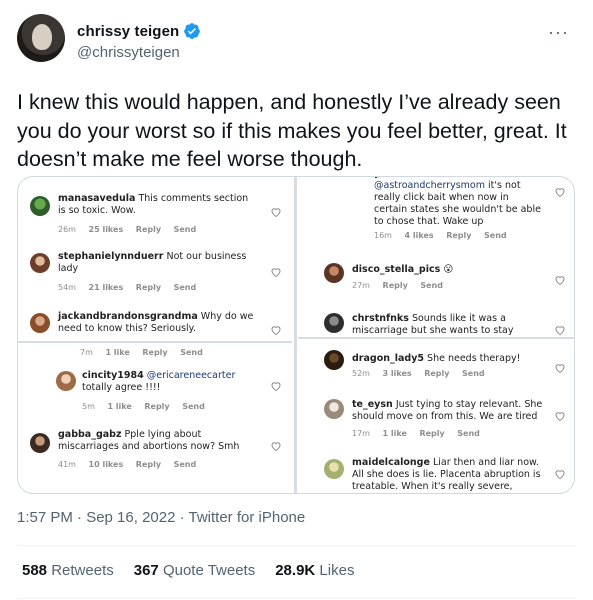 The height and width of the screenshot is (600, 593). I want to click on commenter-name: gabba_gabz, so click(90, 434).